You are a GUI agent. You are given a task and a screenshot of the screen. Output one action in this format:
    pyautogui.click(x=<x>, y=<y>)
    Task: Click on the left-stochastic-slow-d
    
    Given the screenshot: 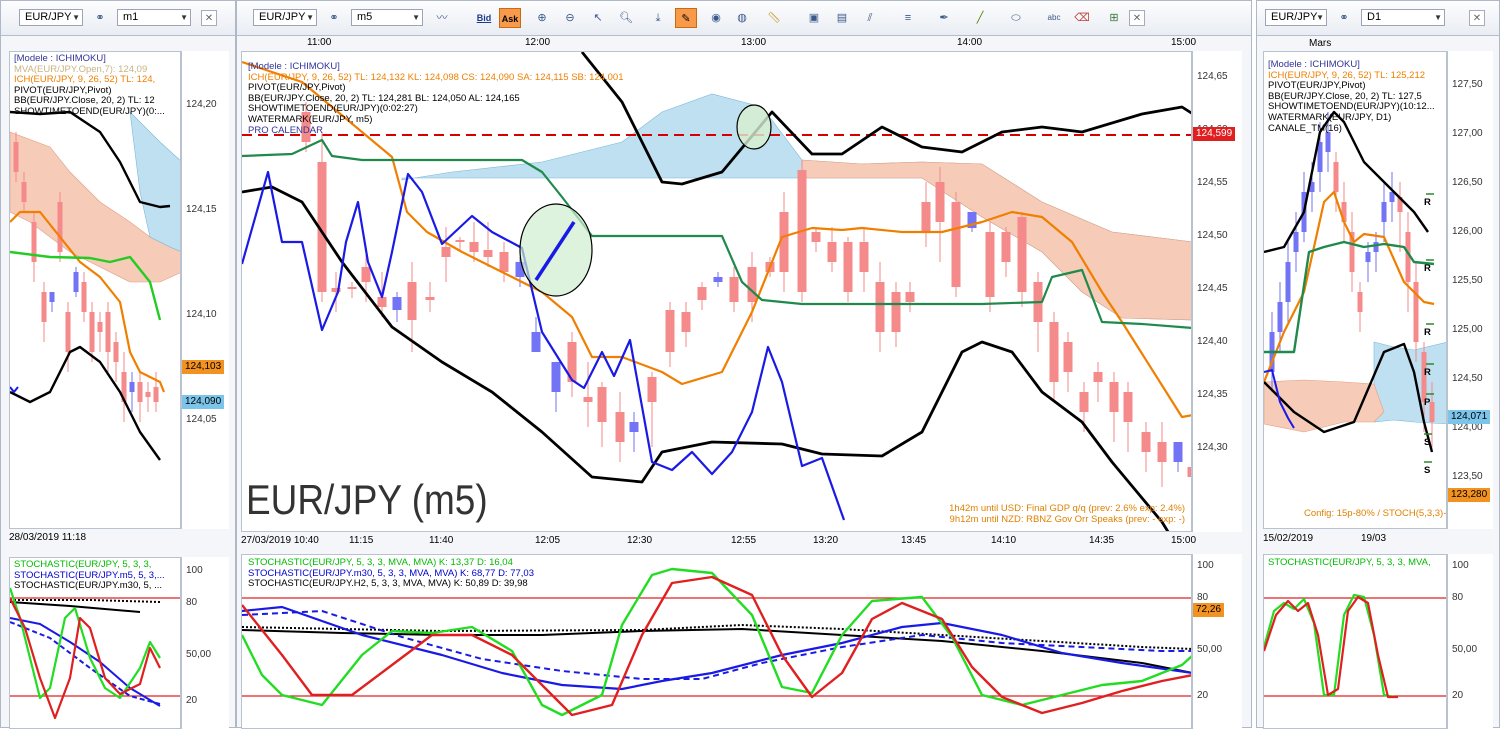 What is the action you would take?
    pyautogui.click(x=85, y=601)
    